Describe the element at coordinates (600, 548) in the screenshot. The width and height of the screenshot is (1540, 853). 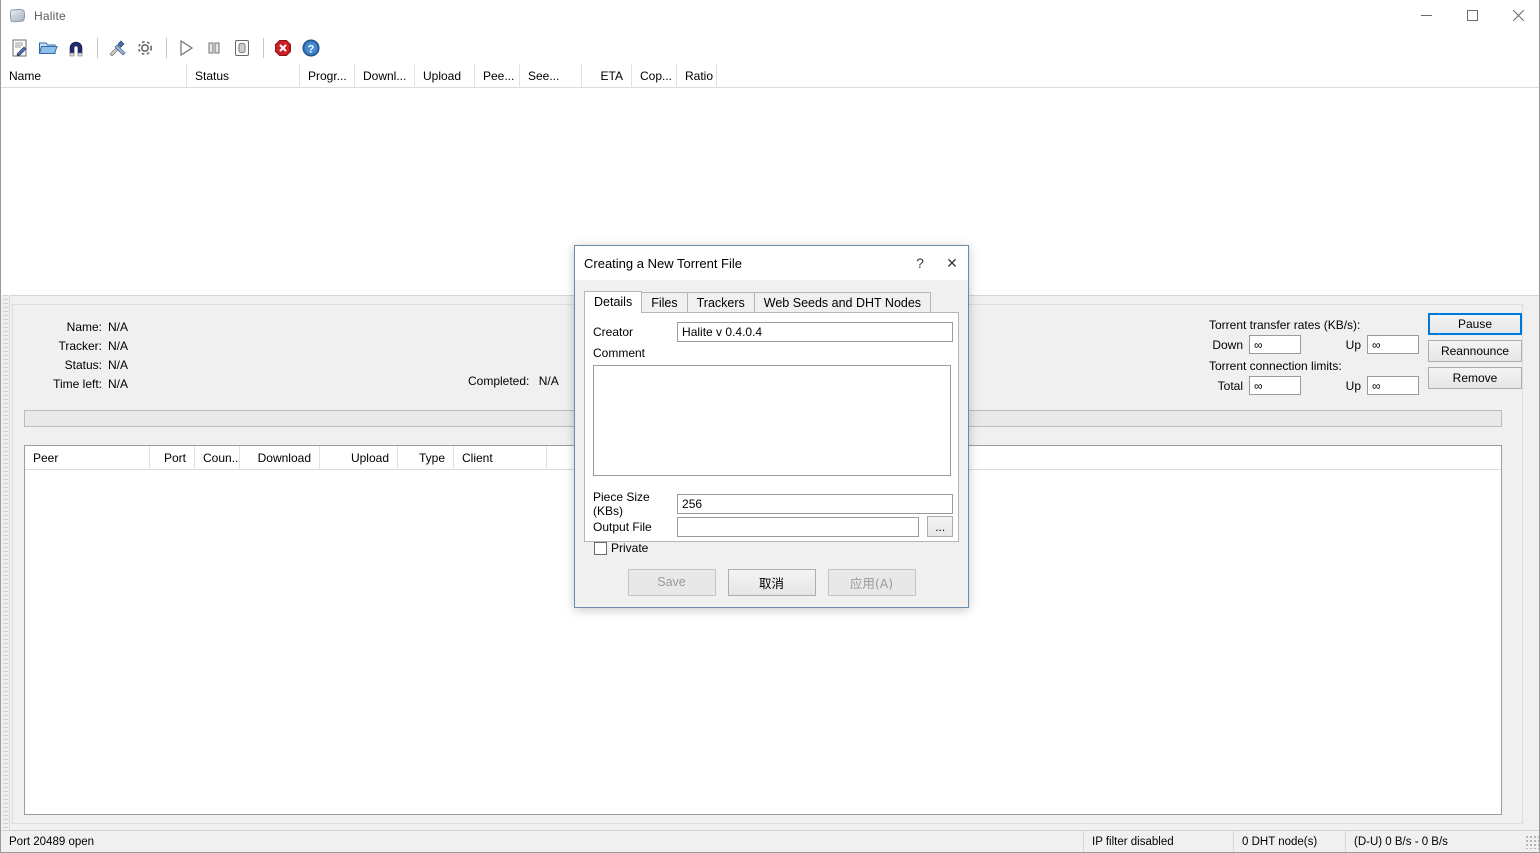
I see `private-checkbox` at that location.